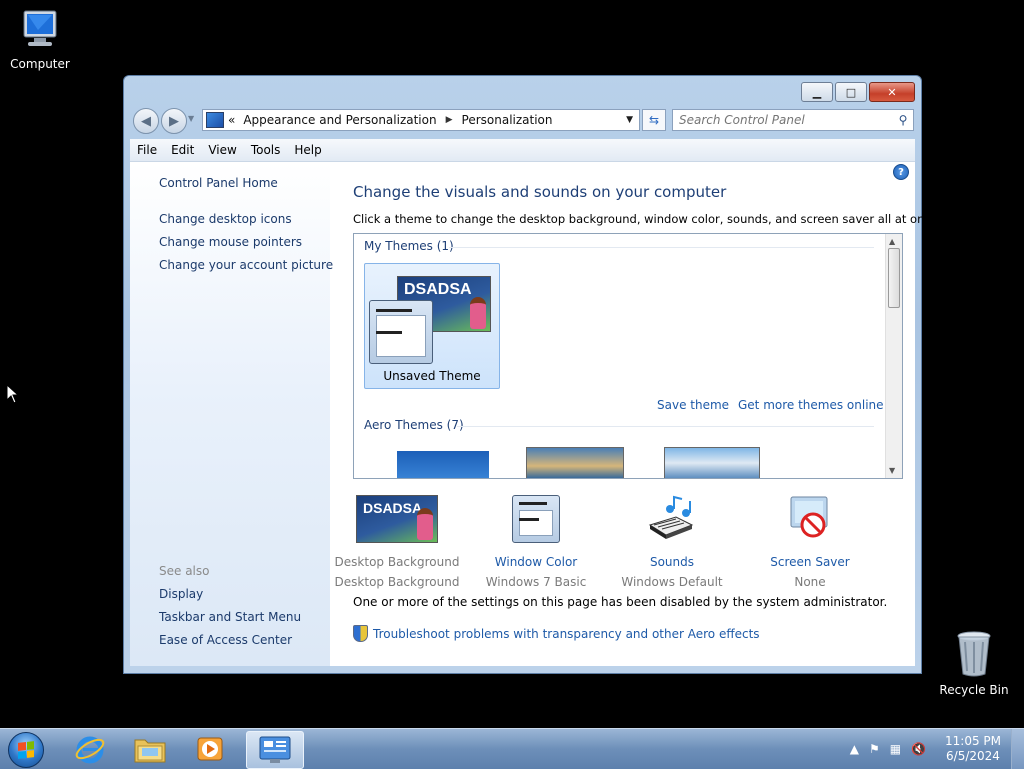 The image size is (1024, 769). Describe the element at coordinates (810, 582) in the screenshot. I see `screen-saver-value: None` at that location.